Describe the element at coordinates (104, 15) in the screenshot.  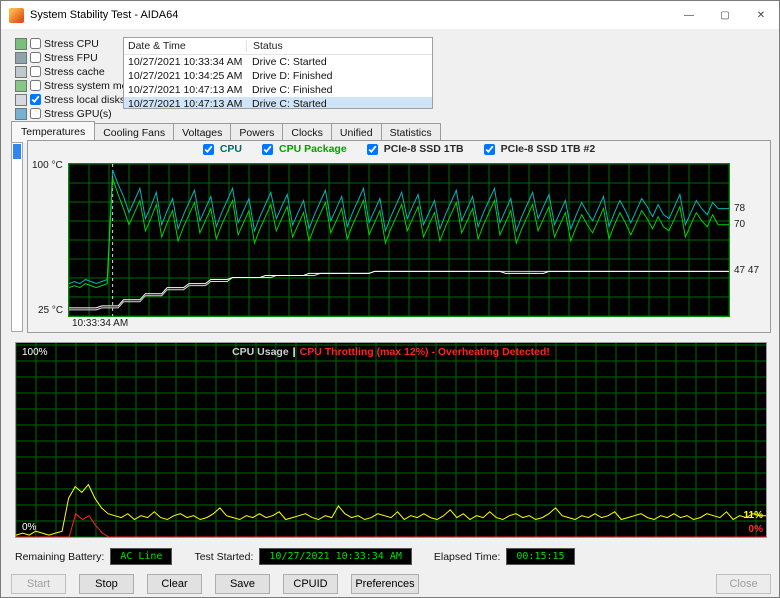
I see `window-title: System Stability Test - AIDA64` at that location.